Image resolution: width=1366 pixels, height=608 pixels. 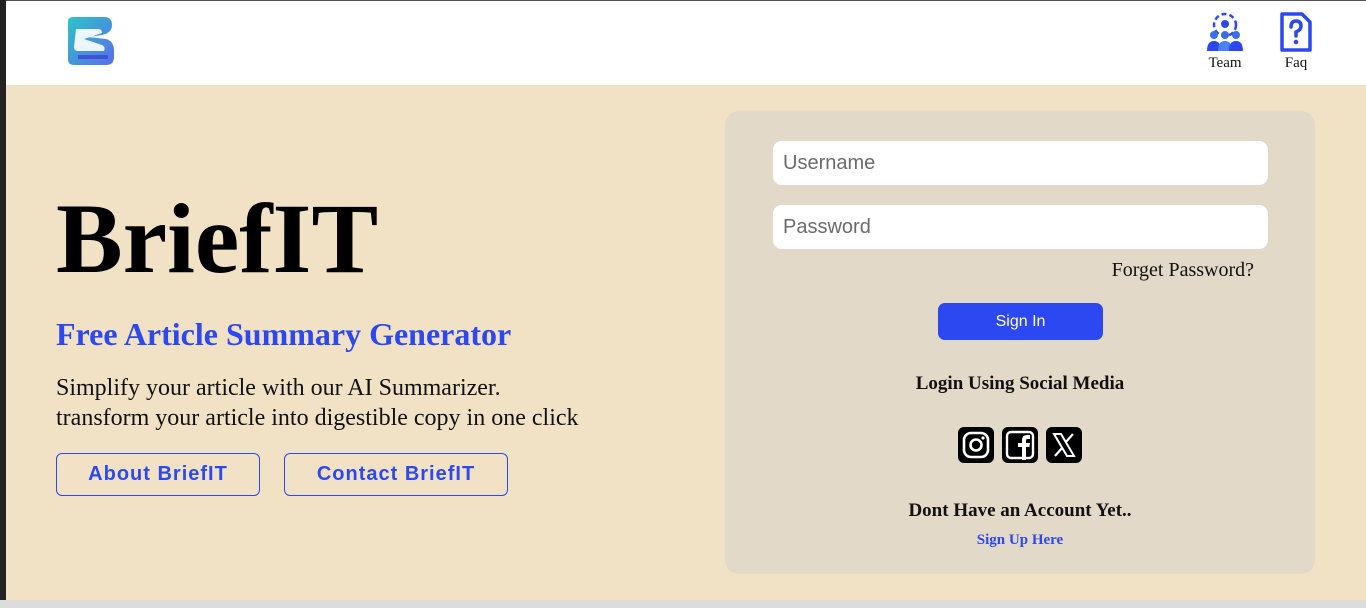 I want to click on nav-item-team: Team, so click(x=1225, y=41).